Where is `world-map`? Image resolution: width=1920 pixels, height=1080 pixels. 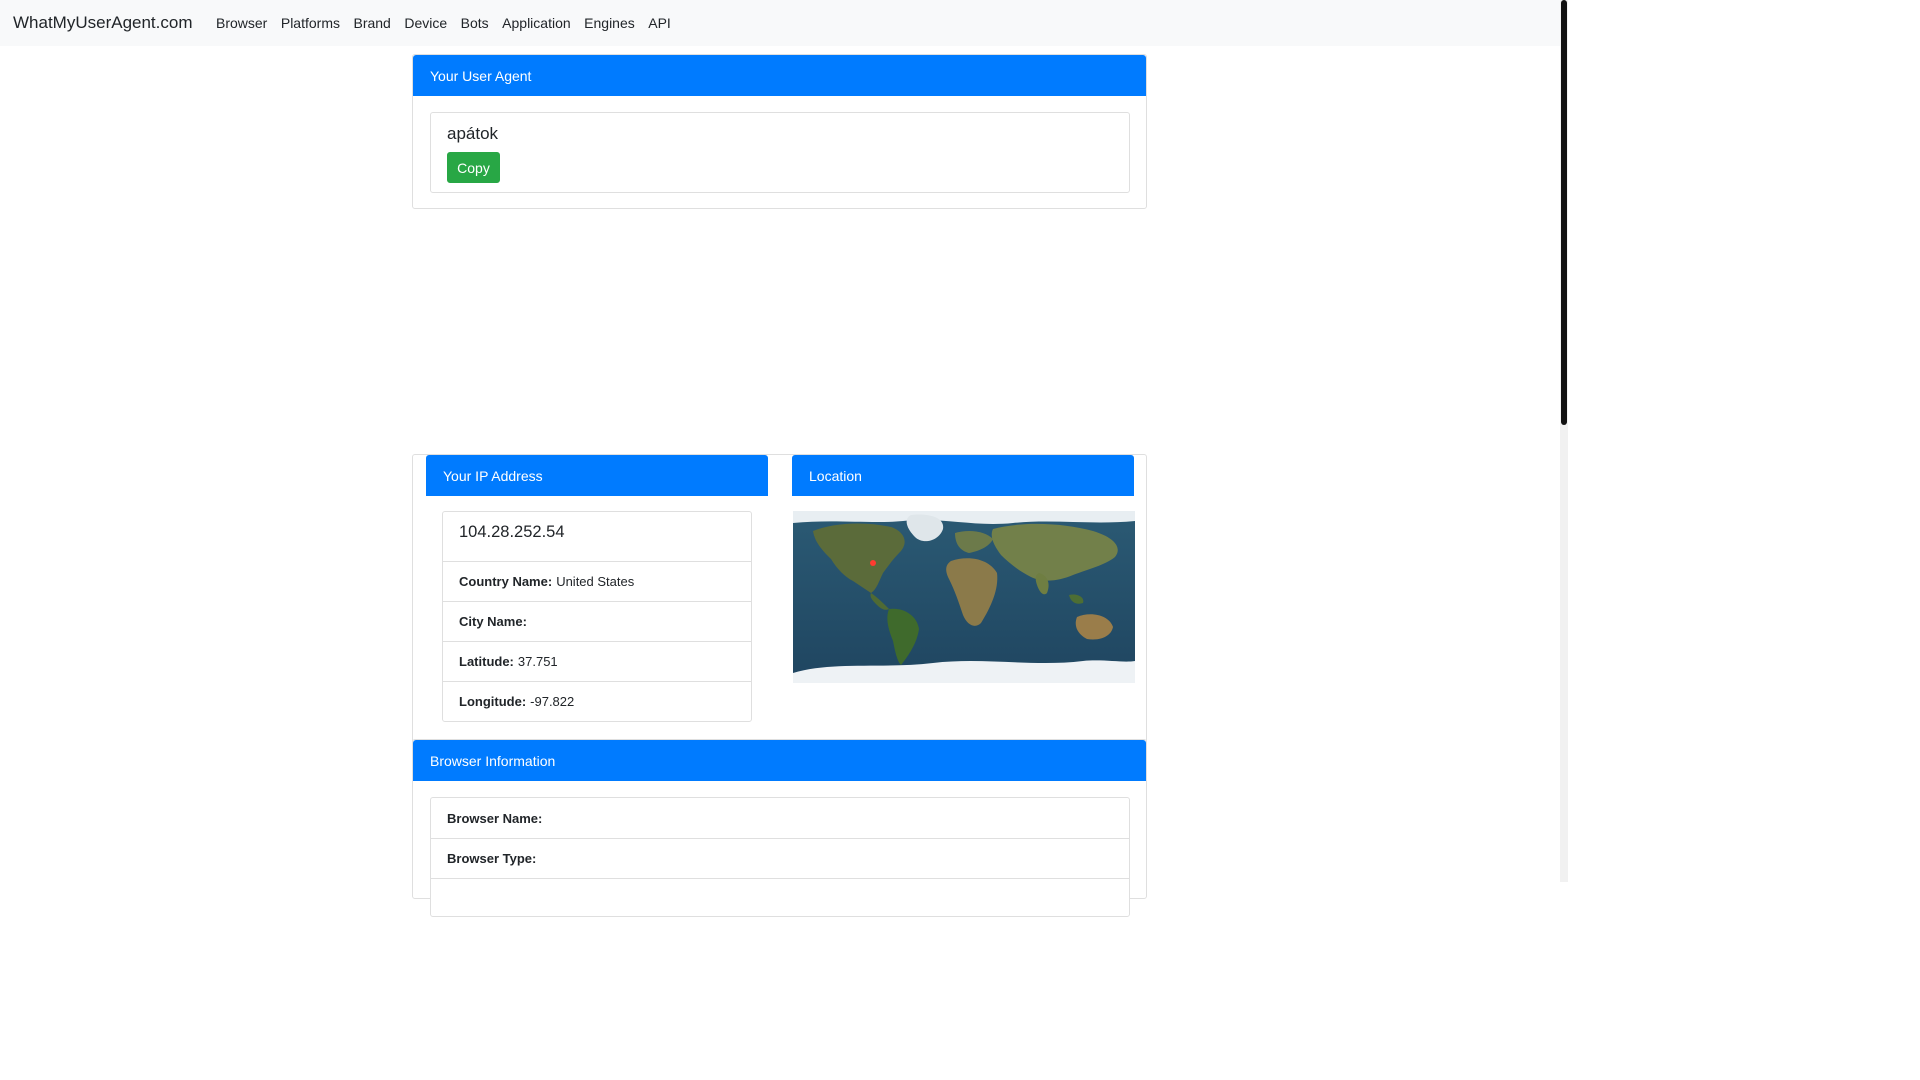
world-map is located at coordinates (964, 597).